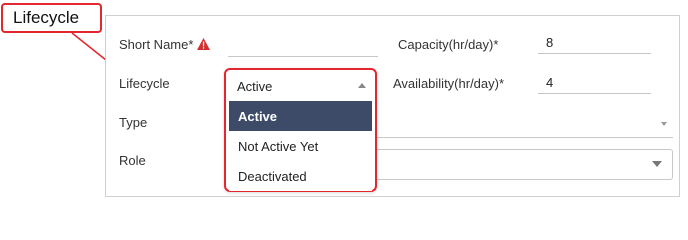 This screenshot has width=688, height=240. Describe the element at coordinates (132, 160) in the screenshot. I see `role-label: Role` at that location.